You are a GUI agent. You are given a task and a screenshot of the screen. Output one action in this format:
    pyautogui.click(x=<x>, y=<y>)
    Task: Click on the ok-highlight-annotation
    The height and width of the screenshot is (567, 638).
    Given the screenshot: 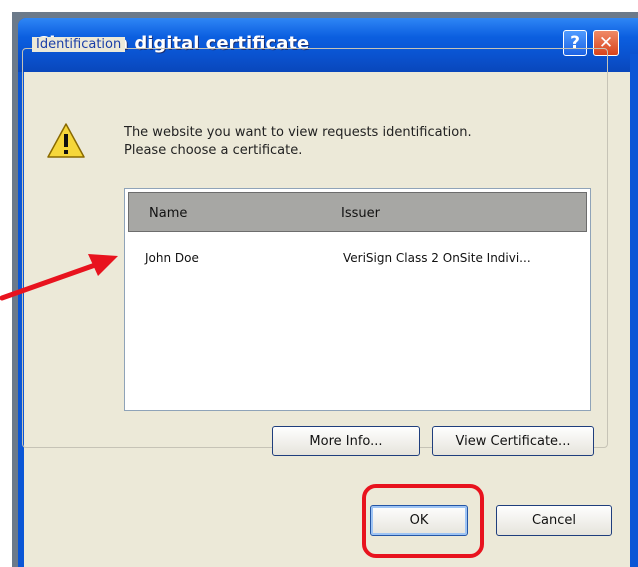 What is the action you would take?
    pyautogui.click(x=423, y=521)
    